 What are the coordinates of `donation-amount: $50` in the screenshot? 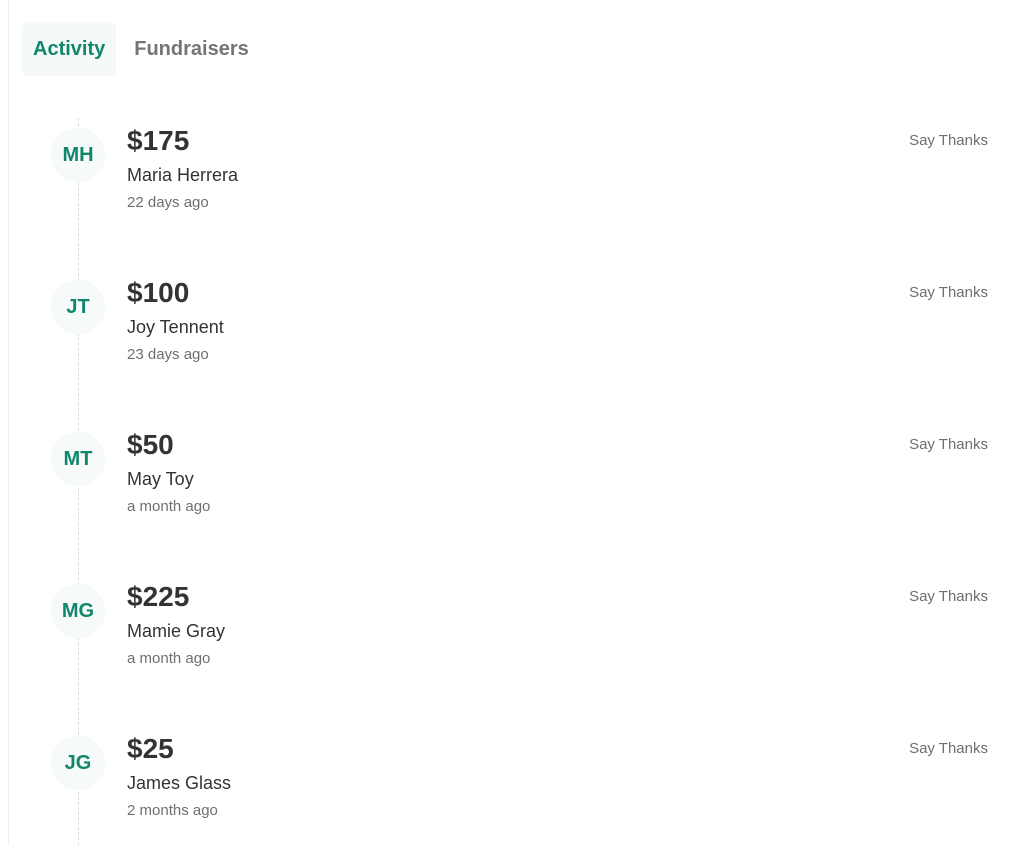 It's located at (150, 444).